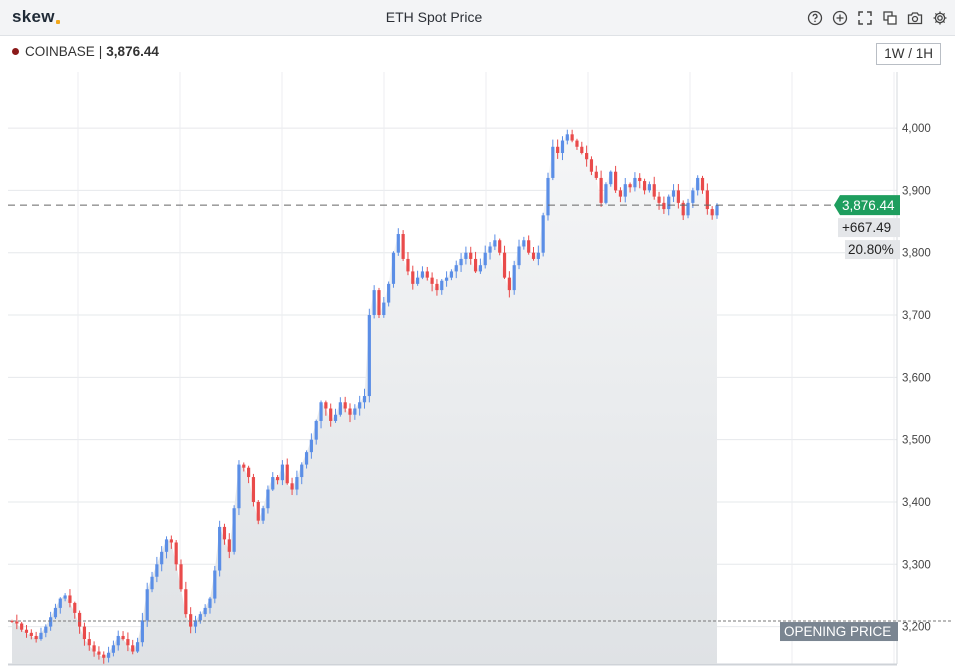 Image resolution: width=955 pixels, height=666 pixels. What do you see at coordinates (916, 191) in the screenshot?
I see `y-tick-label: 3,900` at bounding box center [916, 191].